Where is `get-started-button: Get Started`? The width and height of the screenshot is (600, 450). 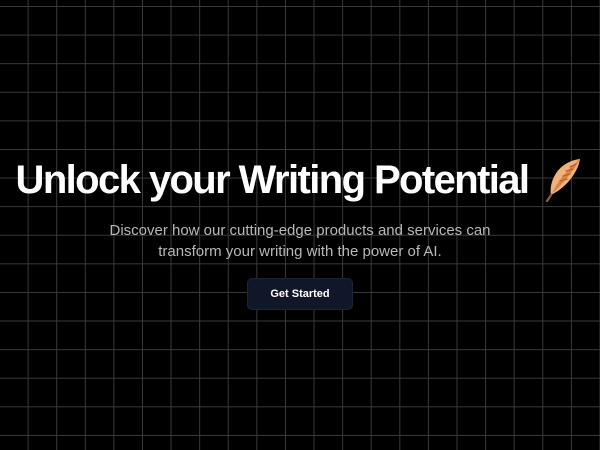
get-started-button: Get Started is located at coordinates (300, 294).